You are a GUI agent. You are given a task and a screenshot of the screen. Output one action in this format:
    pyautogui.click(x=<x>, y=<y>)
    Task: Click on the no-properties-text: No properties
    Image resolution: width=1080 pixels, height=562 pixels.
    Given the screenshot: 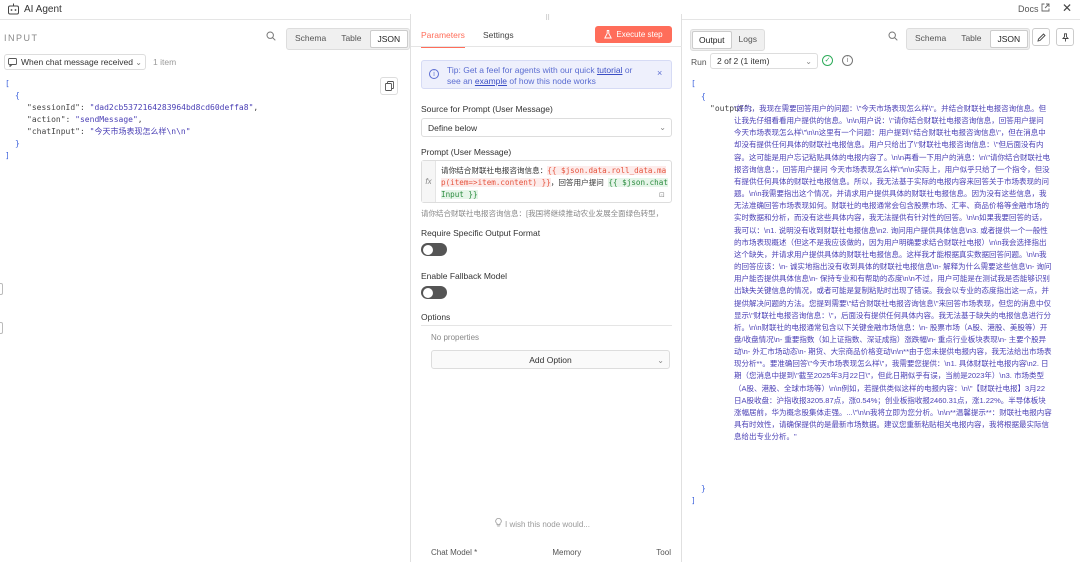 What is the action you would take?
    pyautogui.click(x=455, y=337)
    